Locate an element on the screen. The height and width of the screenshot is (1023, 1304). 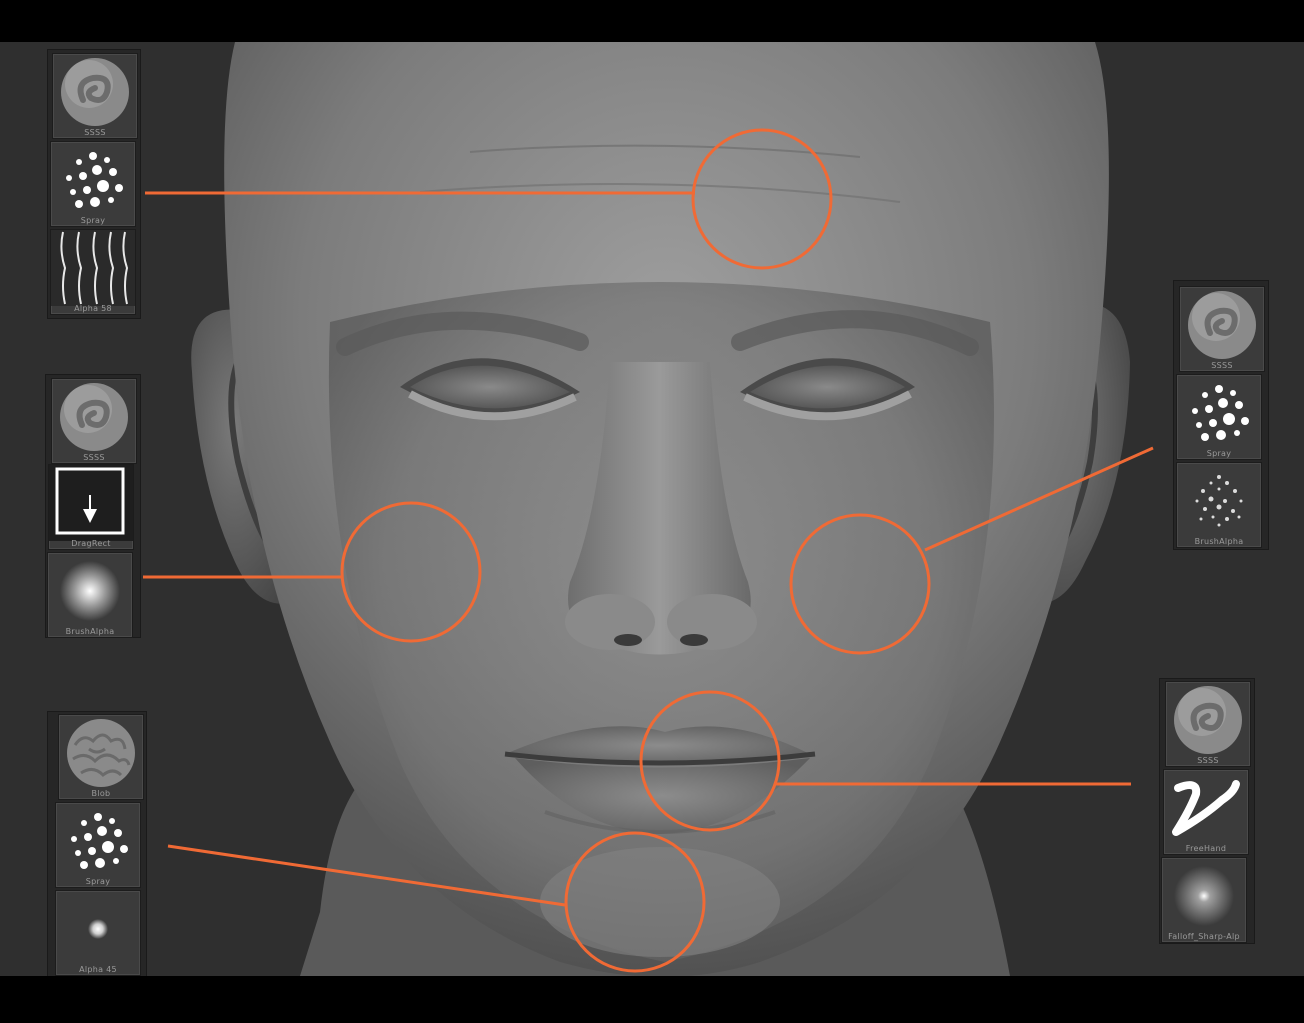
freehand-stroke-icon is located at coordinates (1206, 808).